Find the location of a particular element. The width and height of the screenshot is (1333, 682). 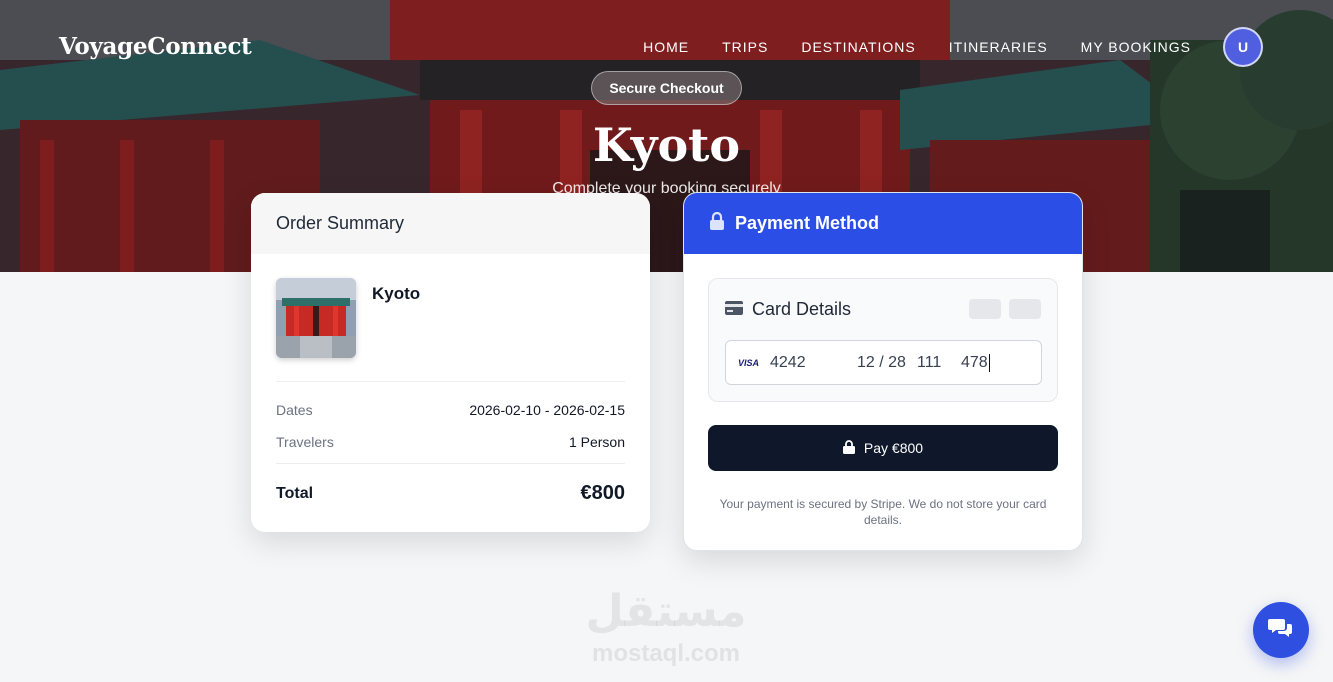

nav-destinations-link: DESTINATIONS is located at coordinates (858, 47).